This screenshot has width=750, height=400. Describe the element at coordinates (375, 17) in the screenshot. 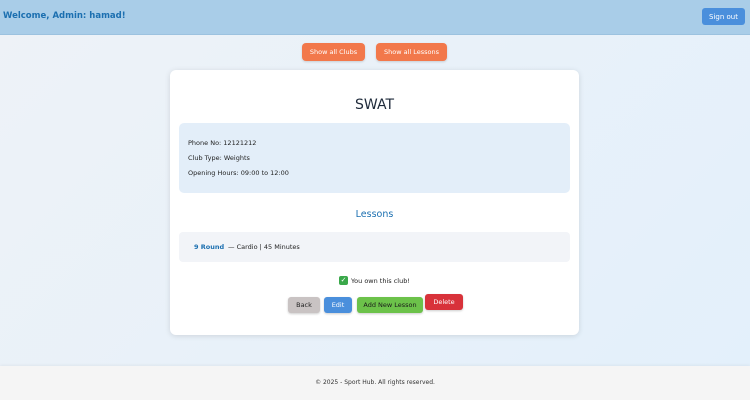

I see `top-header: Welcome, Admin: hamad! Sign out` at that location.